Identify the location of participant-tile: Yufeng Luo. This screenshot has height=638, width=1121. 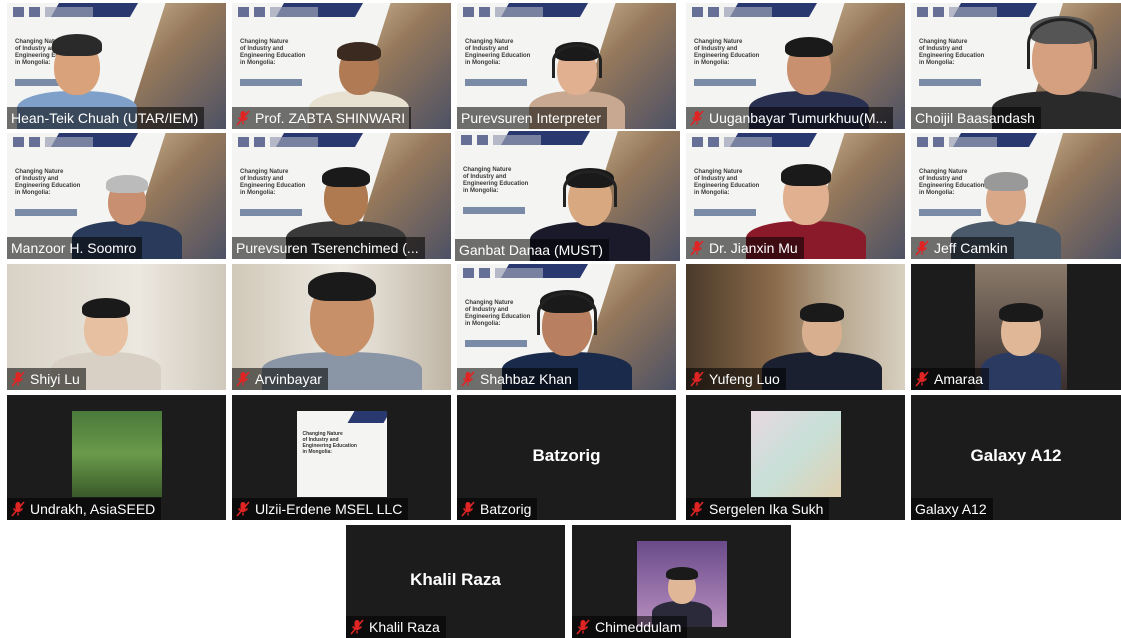
(795, 327).